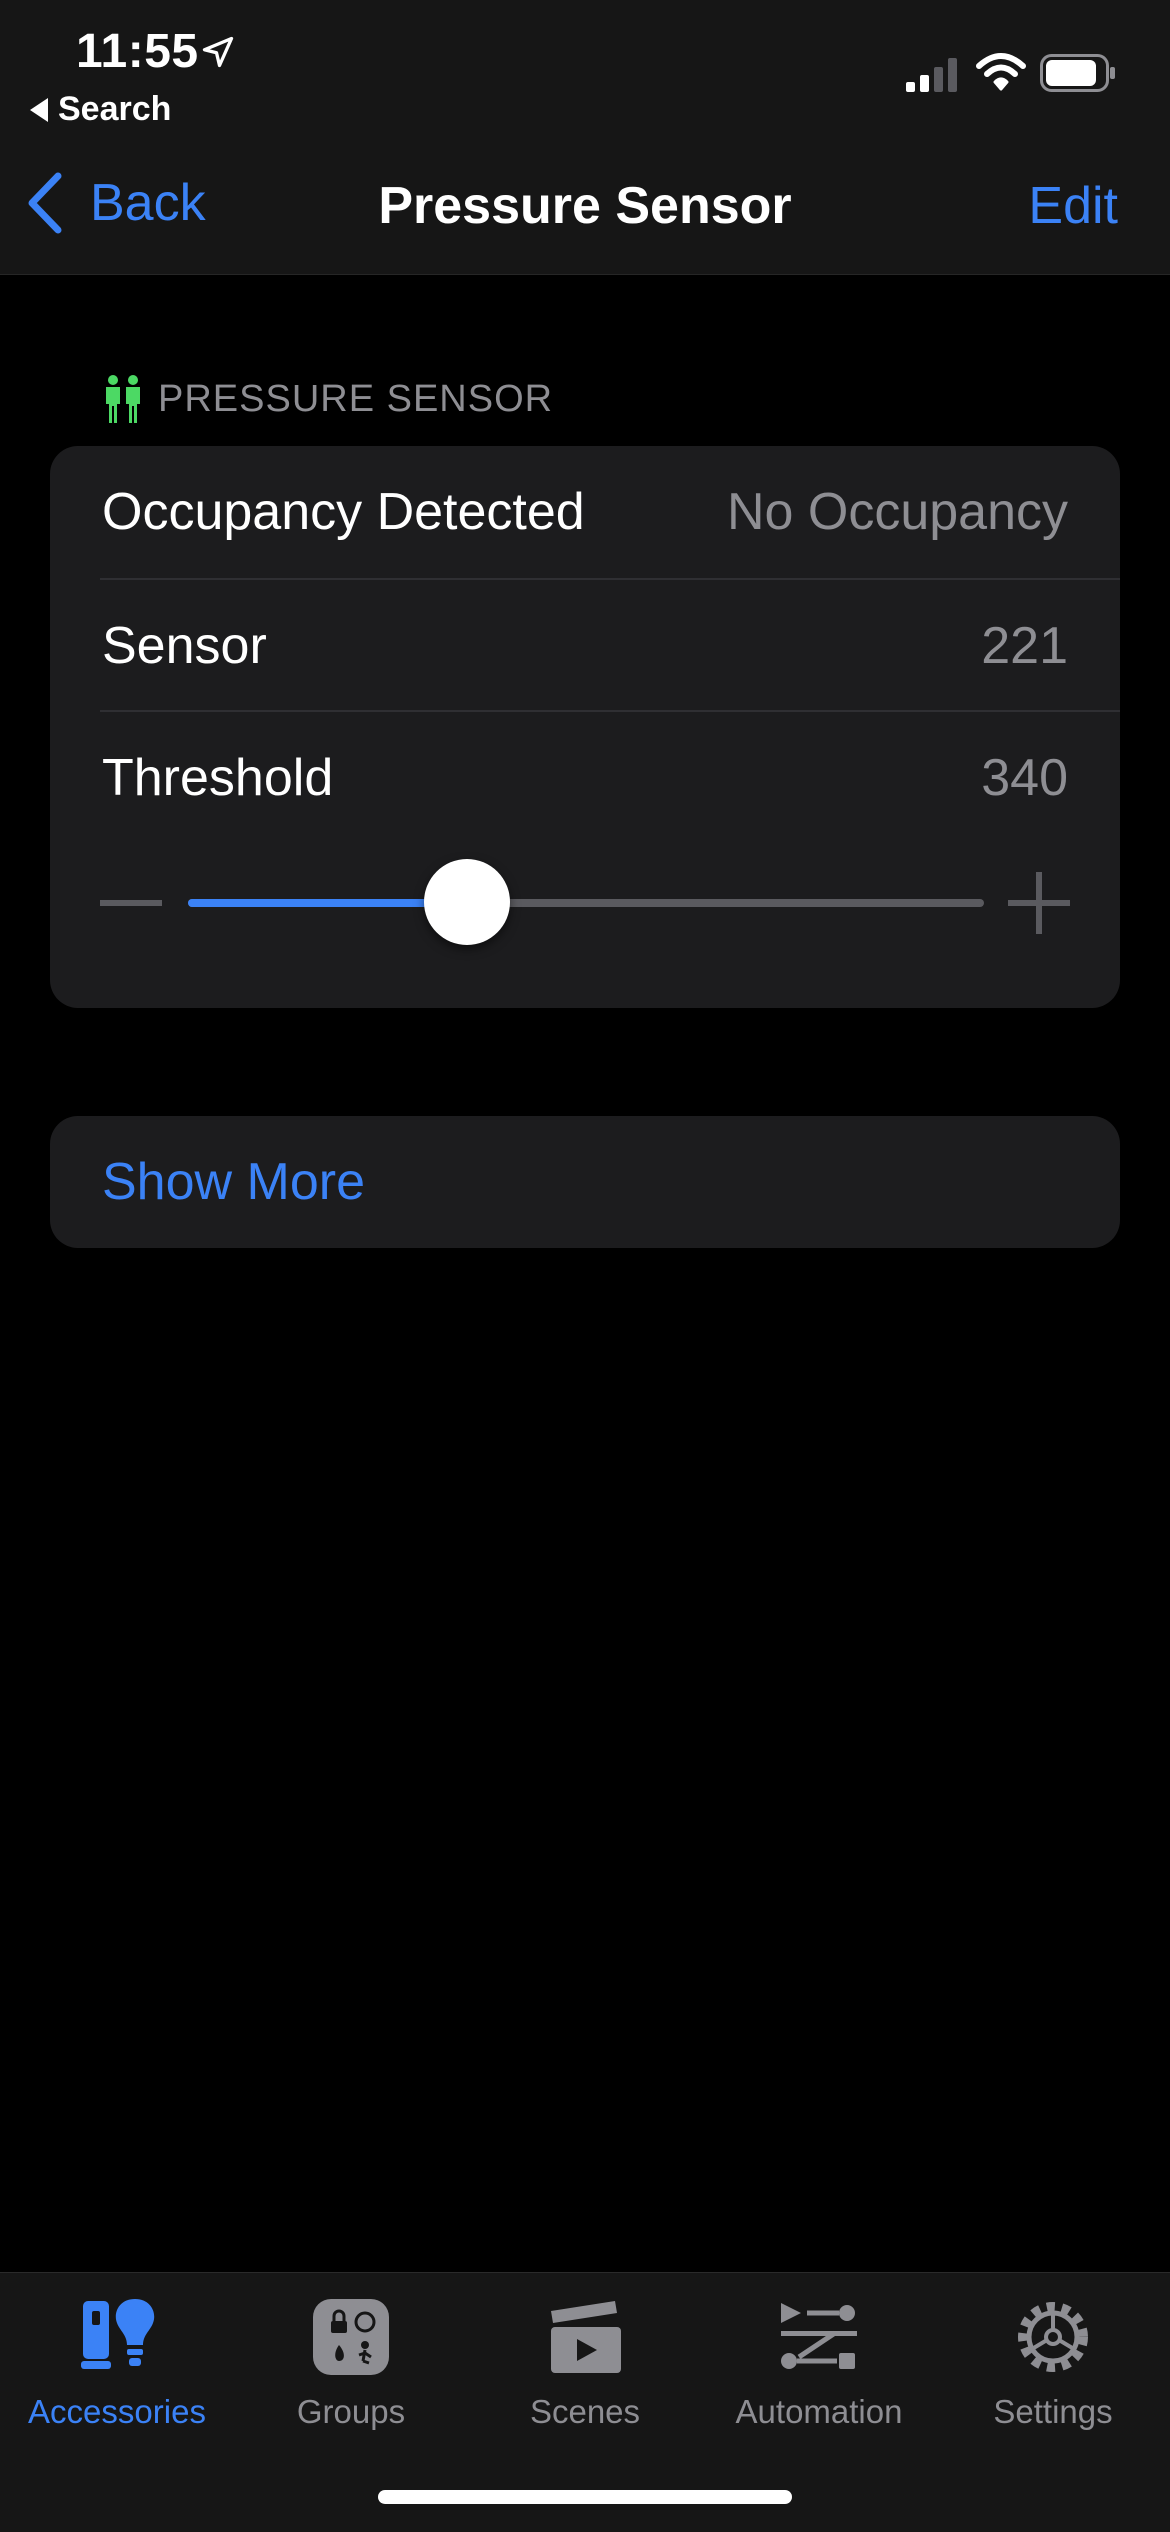 The image size is (1170, 2532). I want to click on sensor-label: Sensor, so click(184, 646).